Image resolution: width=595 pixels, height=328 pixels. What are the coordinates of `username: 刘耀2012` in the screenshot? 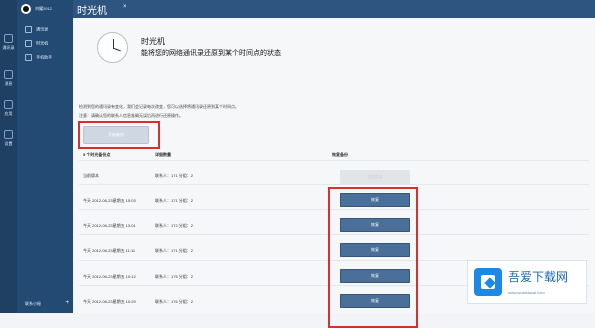 It's located at (43, 8).